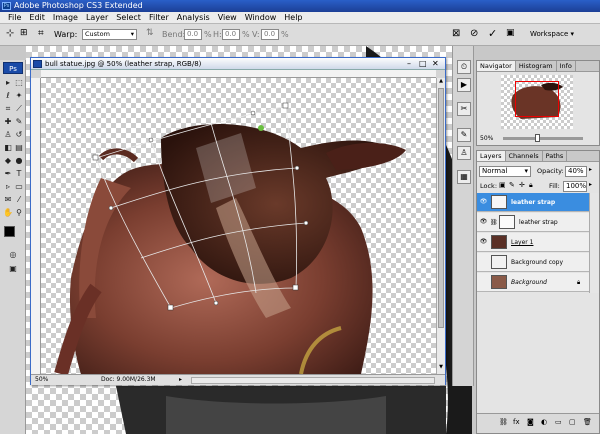 The width and height of the screenshot is (600, 434). Describe the element at coordinates (423, 64) in the screenshot. I see `maximize-icon: □` at that location.